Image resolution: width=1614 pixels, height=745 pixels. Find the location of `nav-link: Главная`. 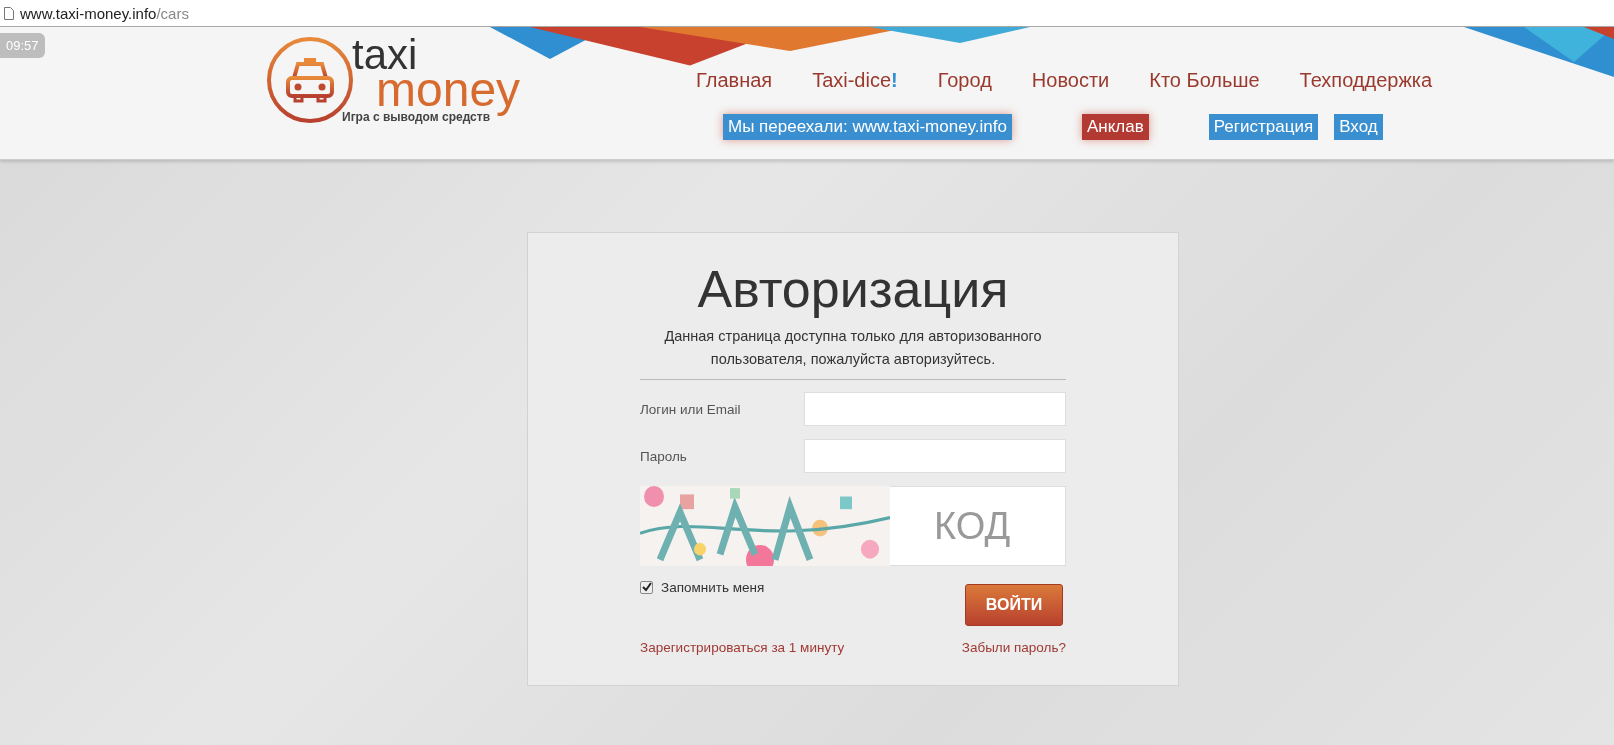

nav-link: Главная is located at coordinates (734, 80).